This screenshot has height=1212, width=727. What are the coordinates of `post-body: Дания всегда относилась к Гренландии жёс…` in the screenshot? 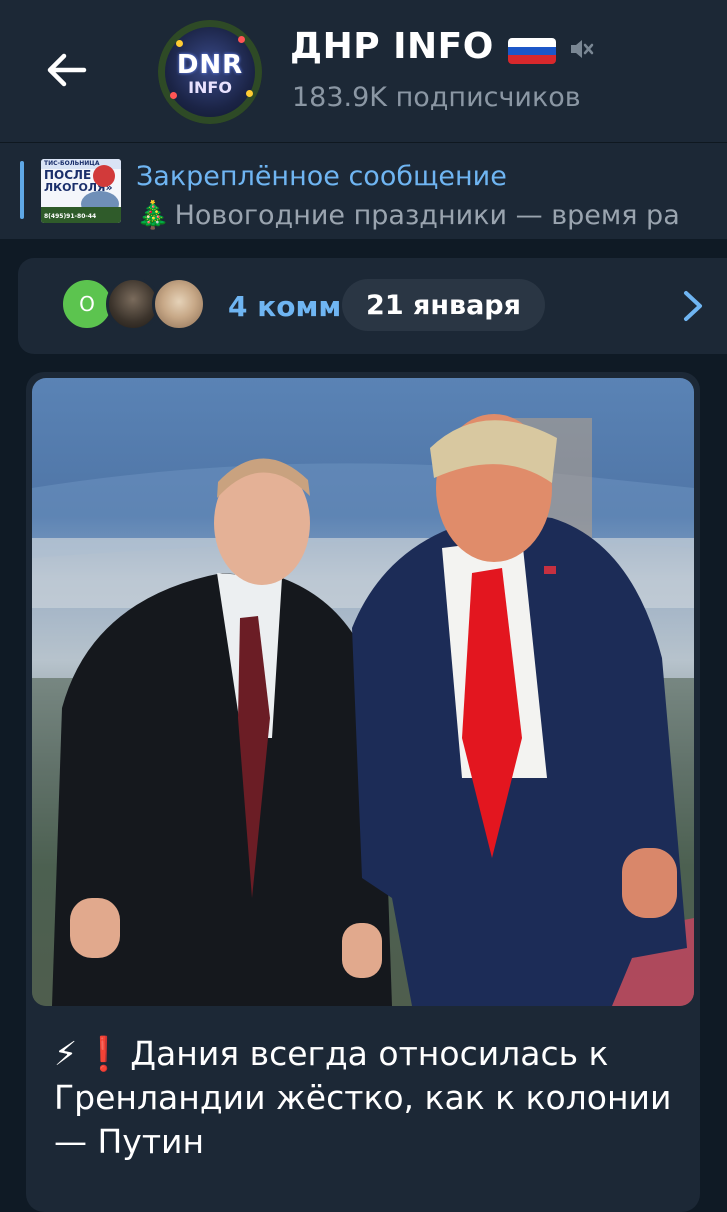 It's located at (363, 1097).